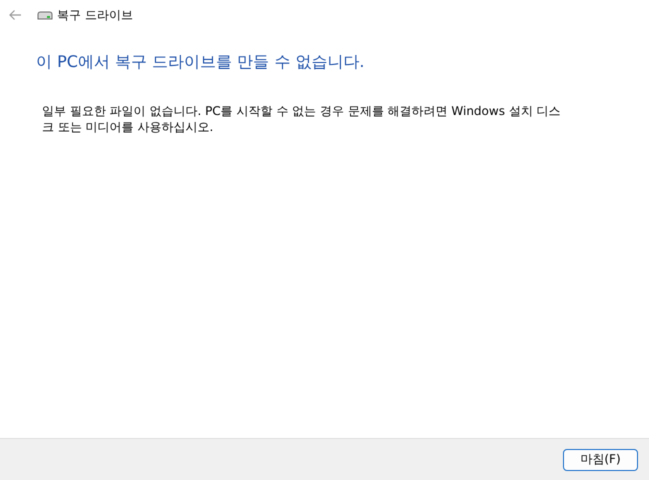 Image resolution: width=649 pixels, height=480 pixels. What do you see at coordinates (45, 15) in the screenshot?
I see `drive-icon` at bounding box center [45, 15].